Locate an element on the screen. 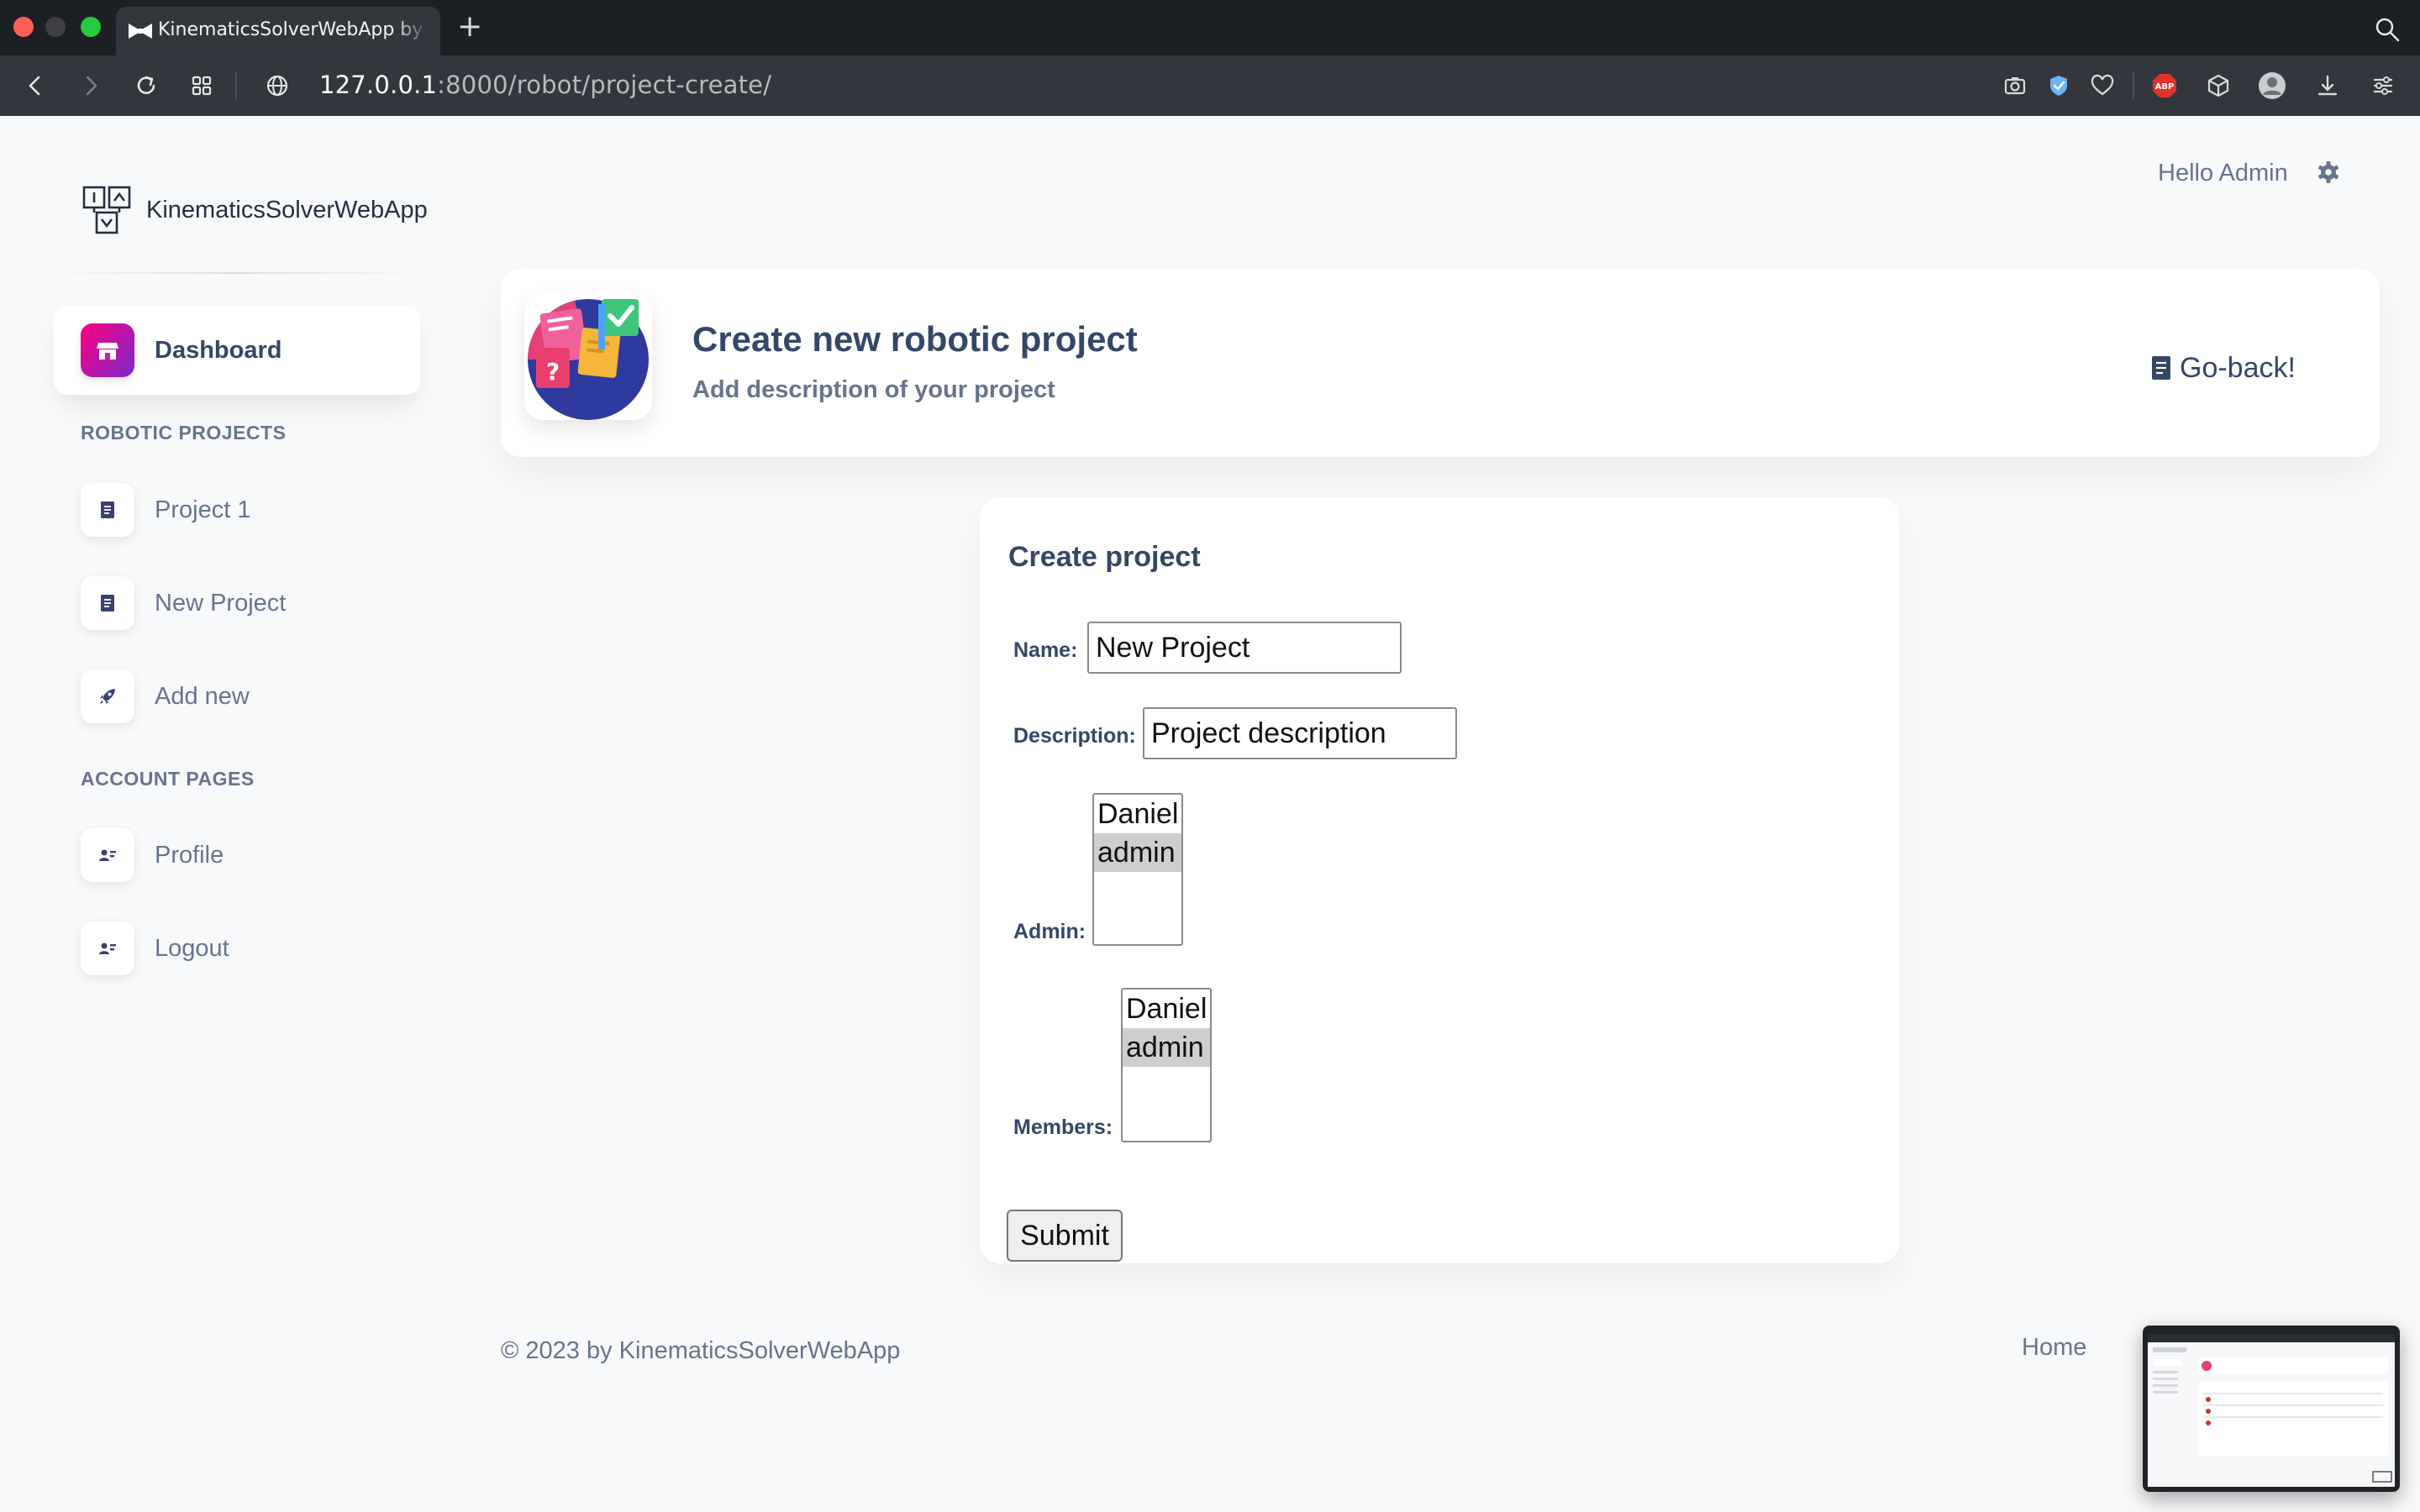 This screenshot has width=2420, height=1512. browser-tab-bar: KinematicsSolverWebApp by Daniel + is located at coordinates (1210, 27).